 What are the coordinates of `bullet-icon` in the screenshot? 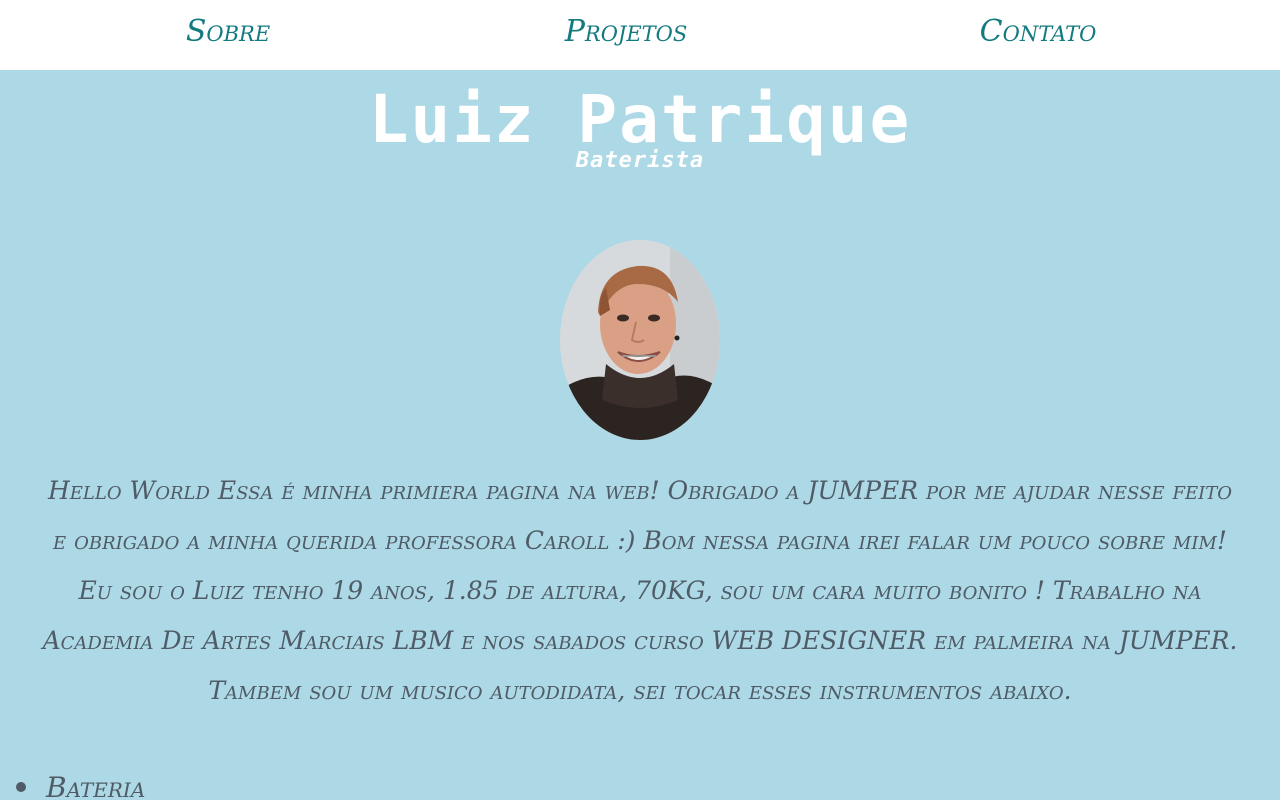 It's located at (21, 787).